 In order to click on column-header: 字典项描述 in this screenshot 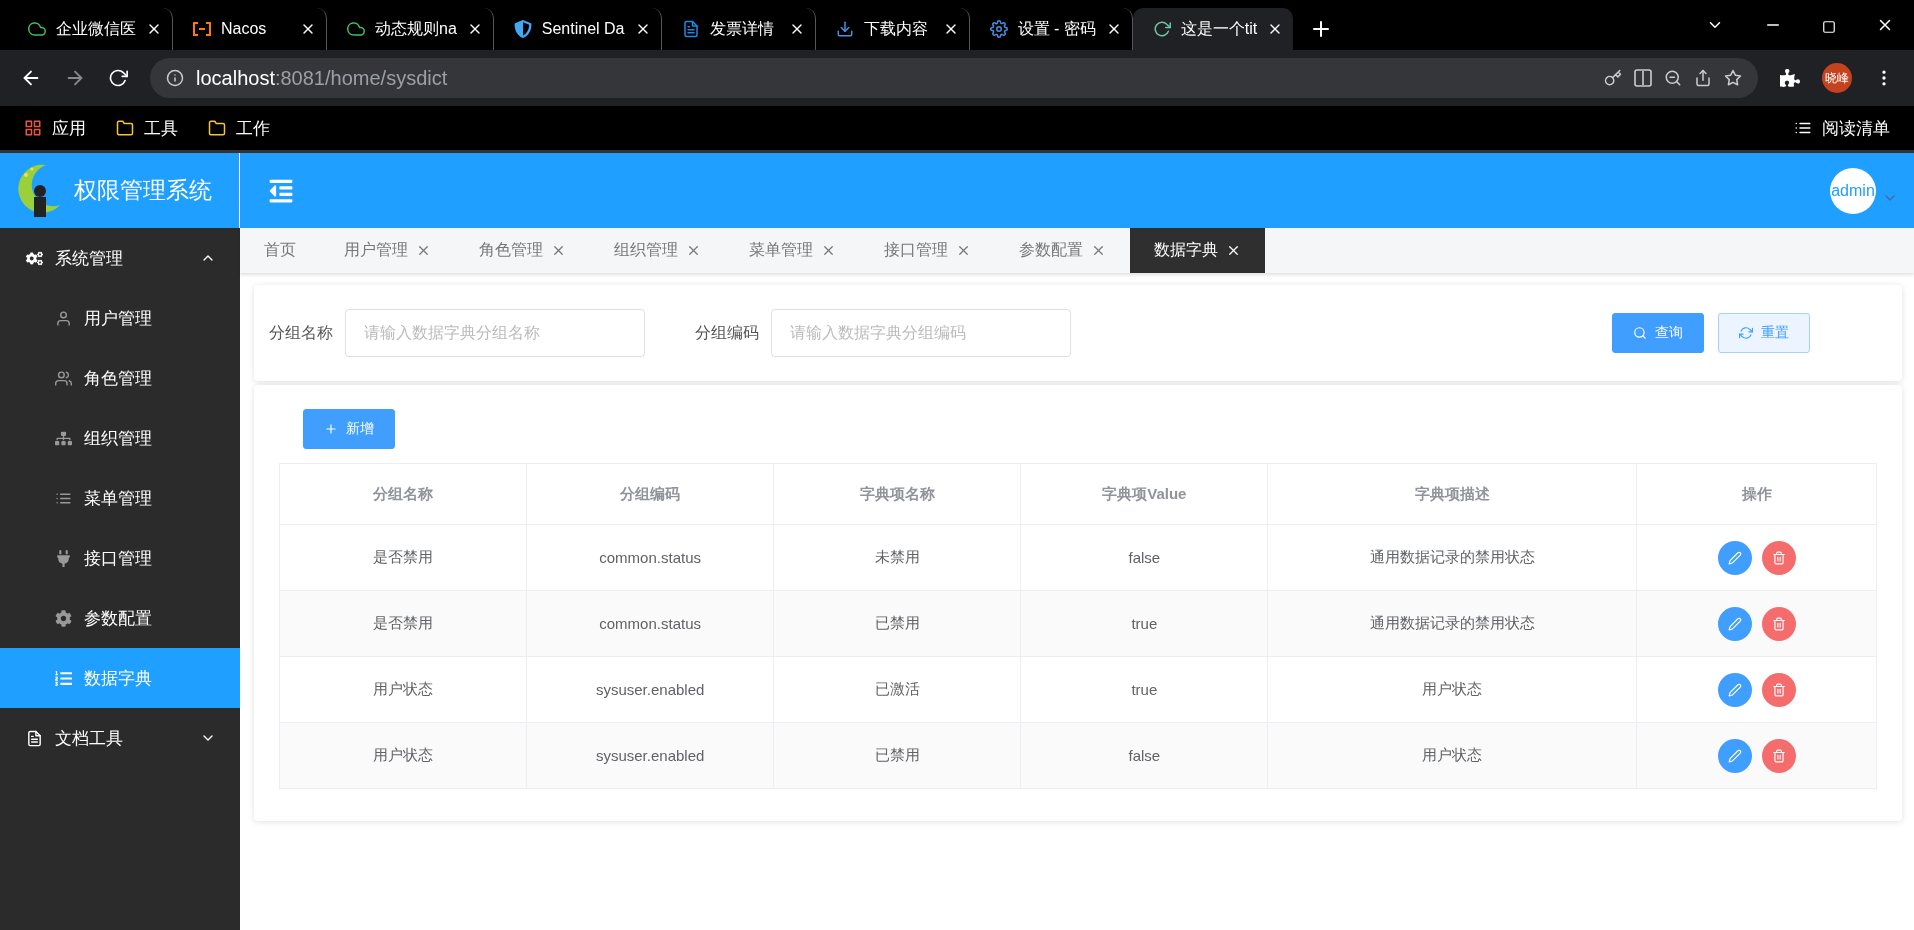, I will do `click(1452, 494)`.